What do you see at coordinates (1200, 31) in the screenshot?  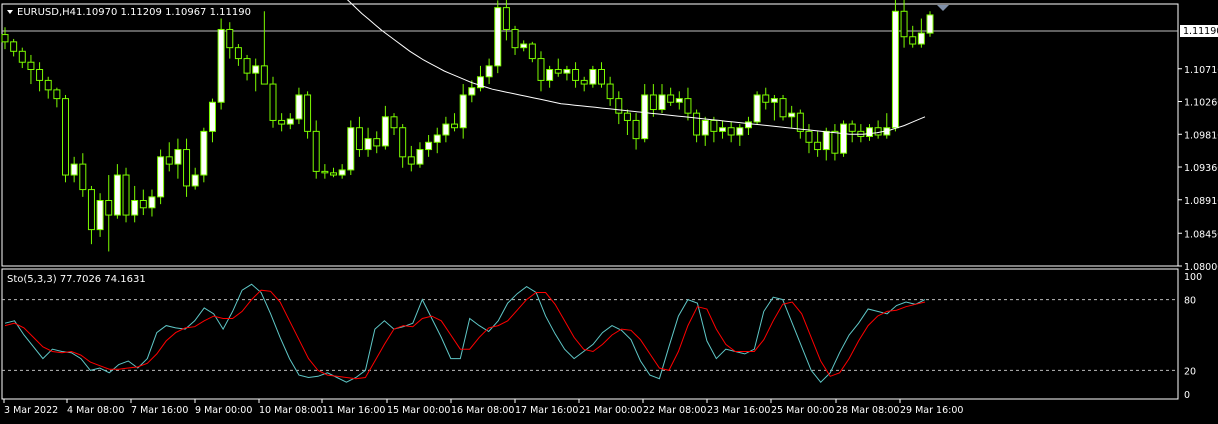 I see `current-price-label: 1.11190` at bounding box center [1200, 31].